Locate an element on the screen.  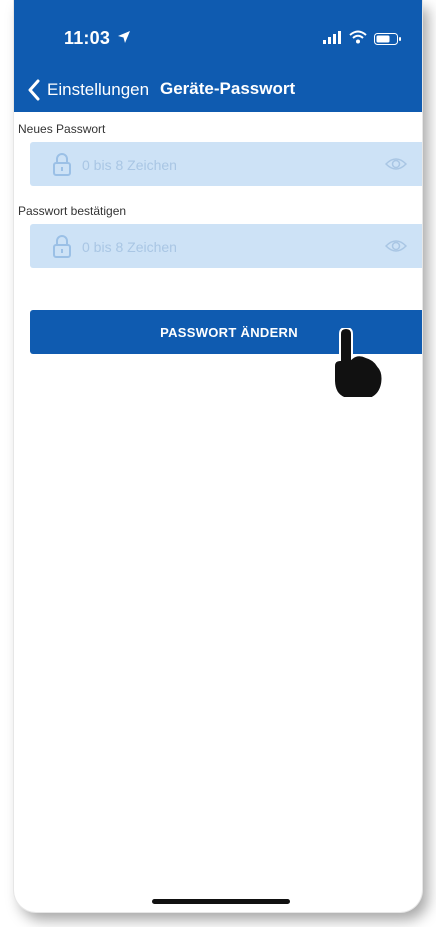
home-indicator is located at coordinates (221, 901).